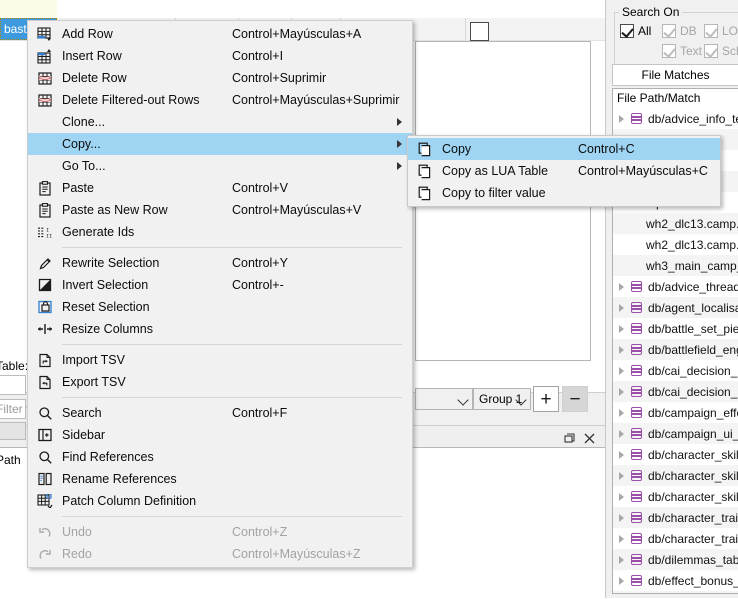  I want to click on chevron-down-icon, so click(463, 400).